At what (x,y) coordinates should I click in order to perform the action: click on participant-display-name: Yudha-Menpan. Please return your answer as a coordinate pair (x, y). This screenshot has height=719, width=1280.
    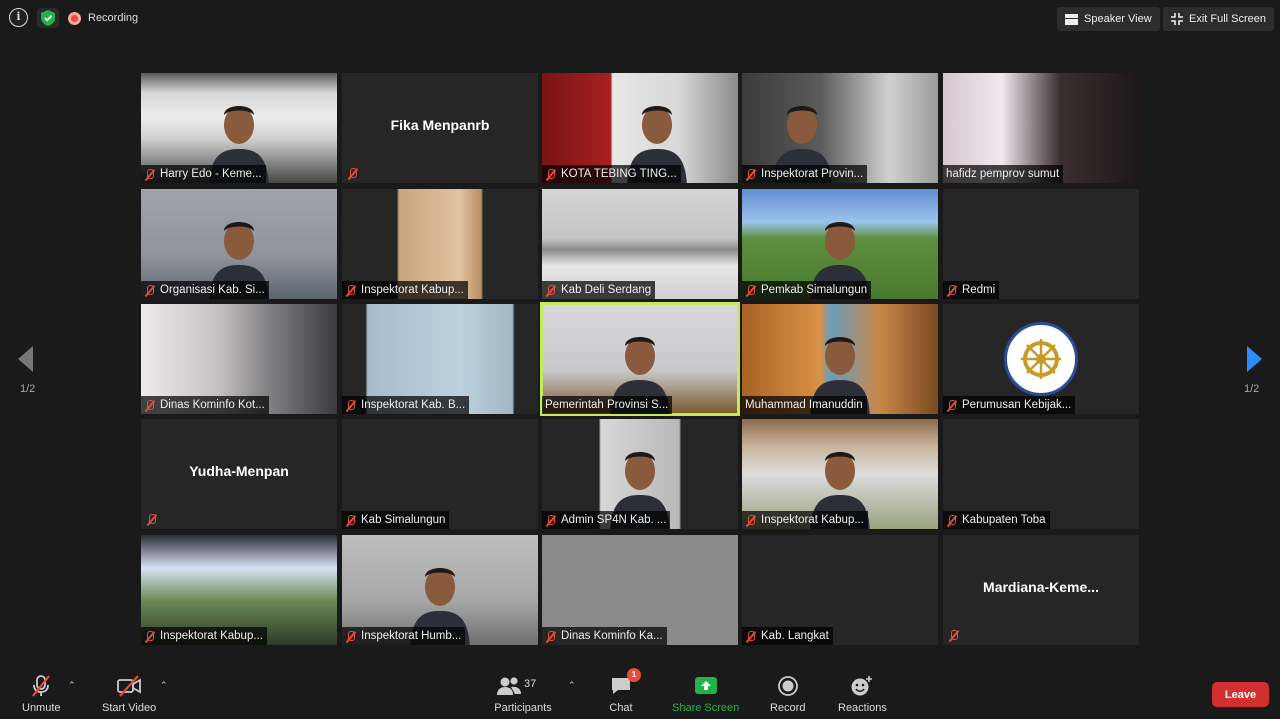
    Looking at the image, I should click on (239, 471).